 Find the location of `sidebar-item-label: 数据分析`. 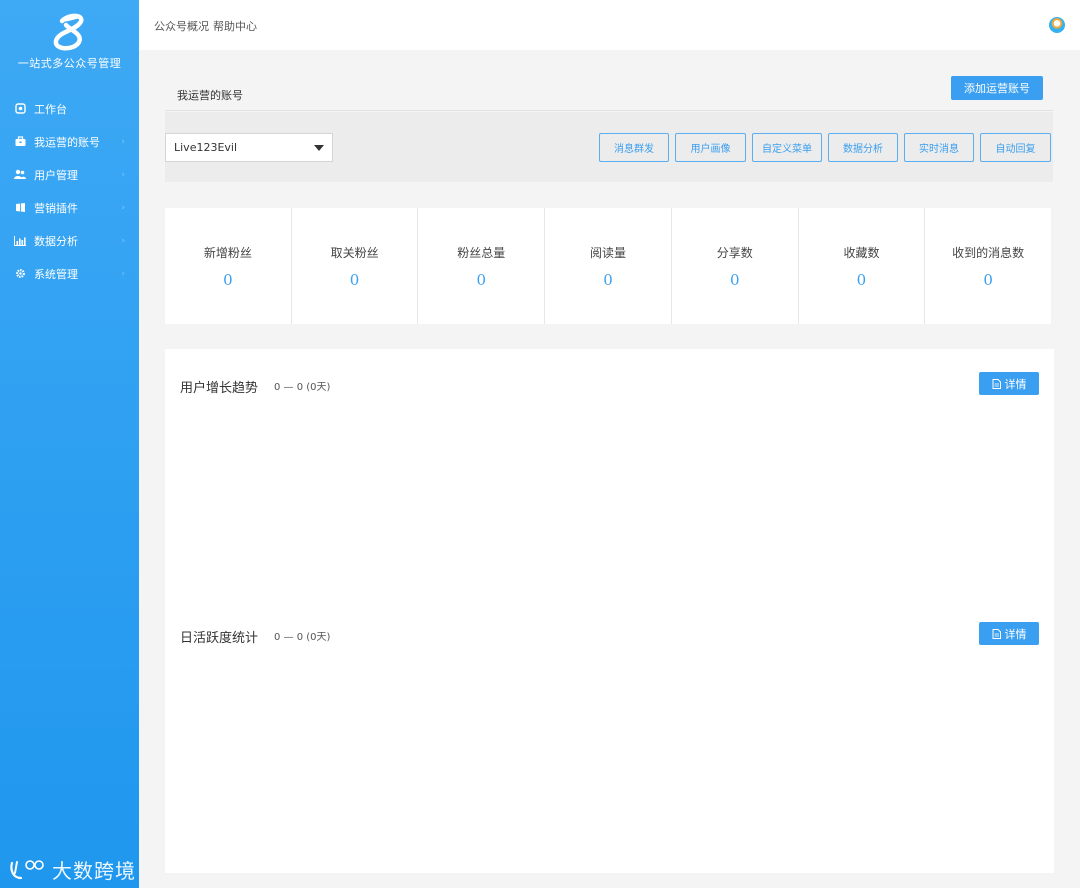

sidebar-item-label: 数据分析 is located at coordinates (56, 241).